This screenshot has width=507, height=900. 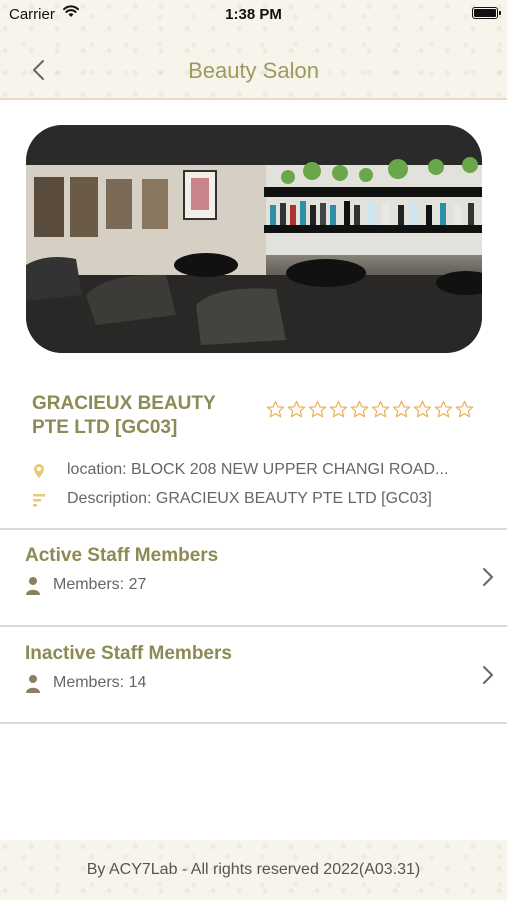 I want to click on divider, so click(x=253, y=723).